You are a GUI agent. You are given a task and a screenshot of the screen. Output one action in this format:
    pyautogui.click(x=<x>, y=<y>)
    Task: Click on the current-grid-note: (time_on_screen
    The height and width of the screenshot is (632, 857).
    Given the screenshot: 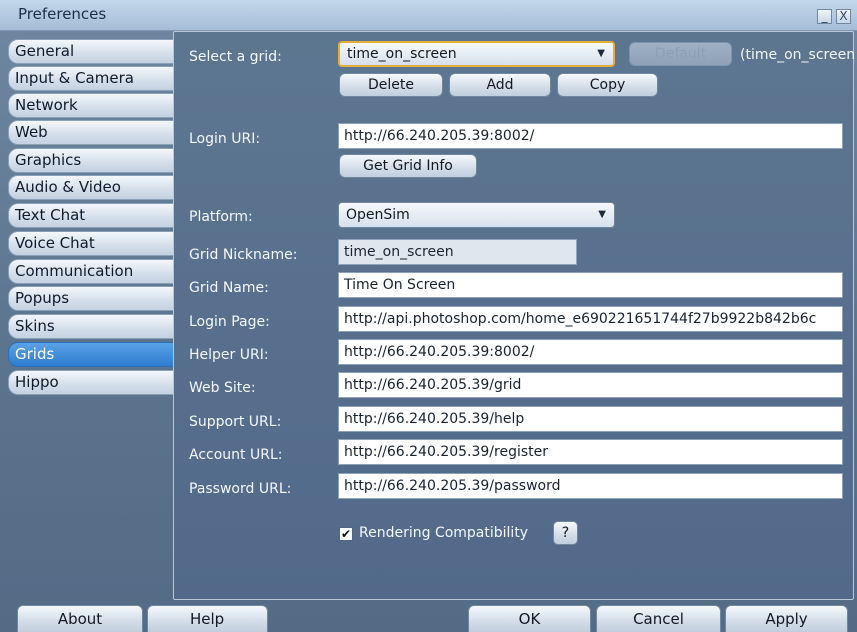 What is the action you would take?
    pyautogui.click(x=797, y=55)
    